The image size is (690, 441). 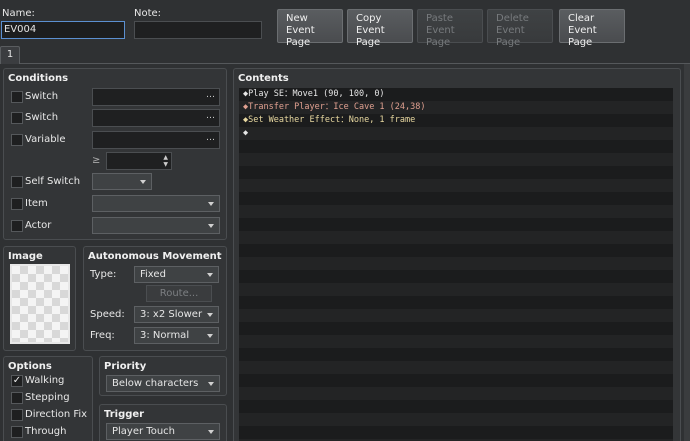 What do you see at coordinates (17, 415) in the screenshot?
I see `direction-fix-checkbox` at bounding box center [17, 415].